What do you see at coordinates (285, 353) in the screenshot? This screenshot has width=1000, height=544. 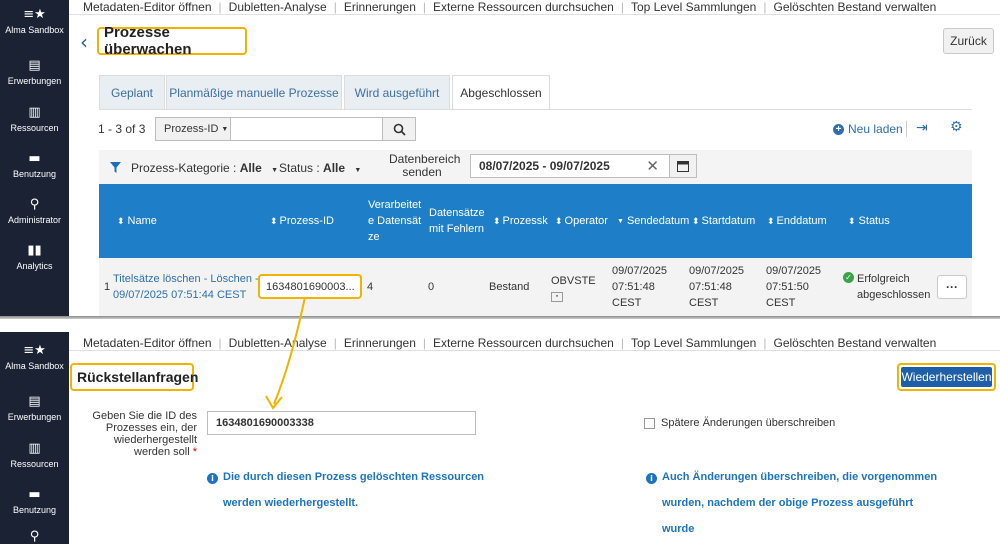 I see `annotation-arrow` at bounding box center [285, 353].